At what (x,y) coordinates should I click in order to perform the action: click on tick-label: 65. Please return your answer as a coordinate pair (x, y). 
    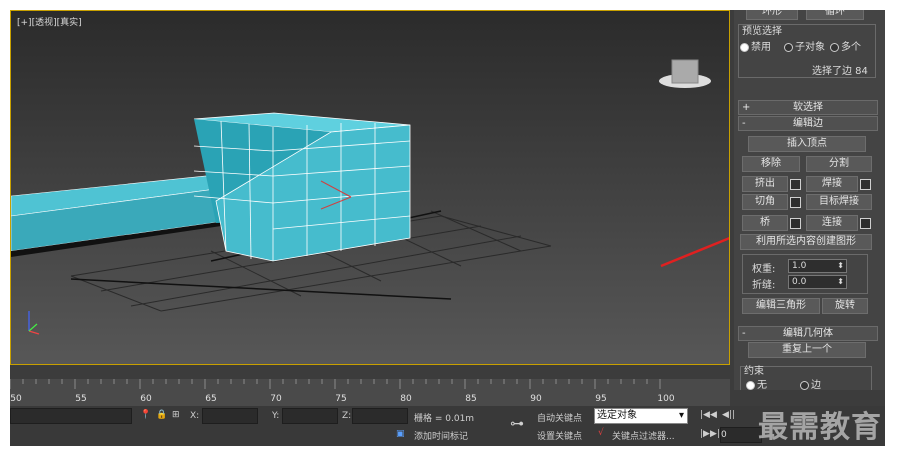
    Looking at the image, I should click on (210, 399).